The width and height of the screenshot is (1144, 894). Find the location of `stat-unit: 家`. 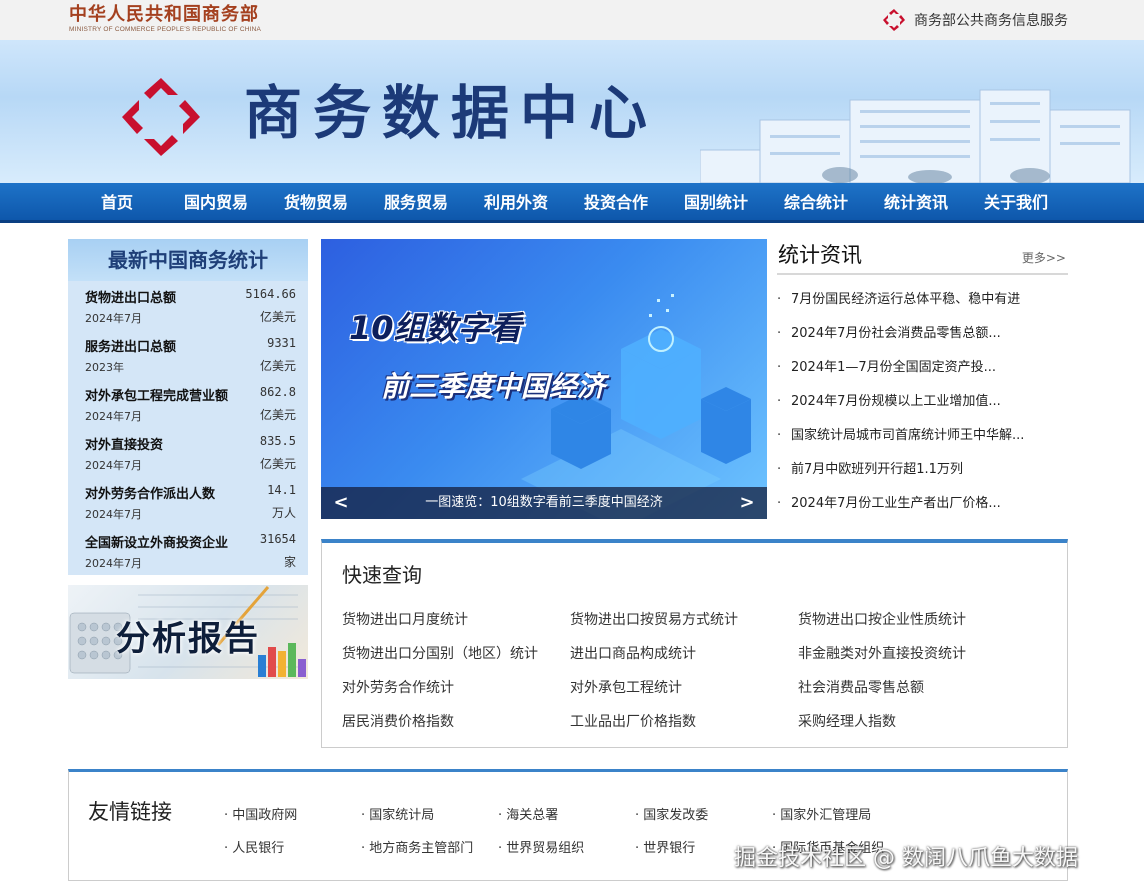

stat-unit: 家 is located at coordinates (289, 562).